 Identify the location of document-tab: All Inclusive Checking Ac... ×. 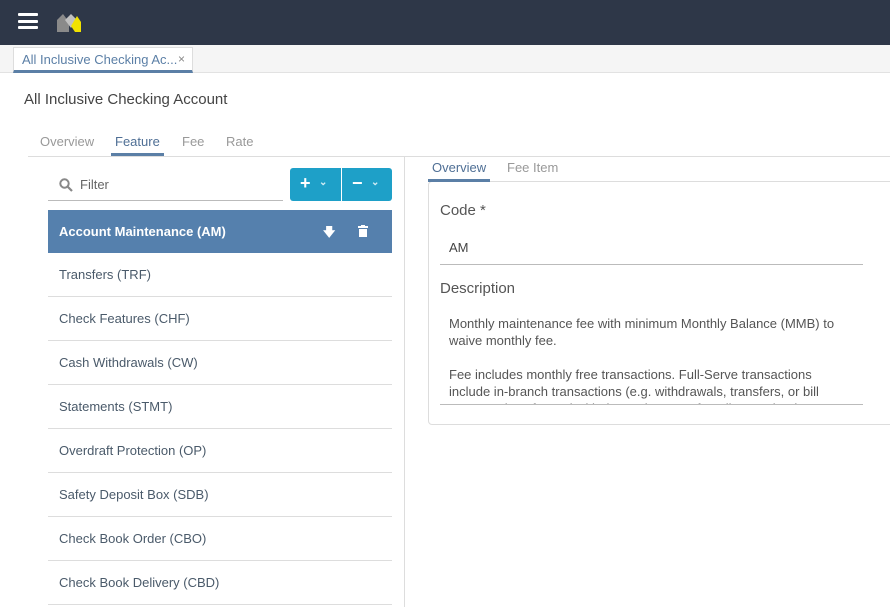
(103, 60).